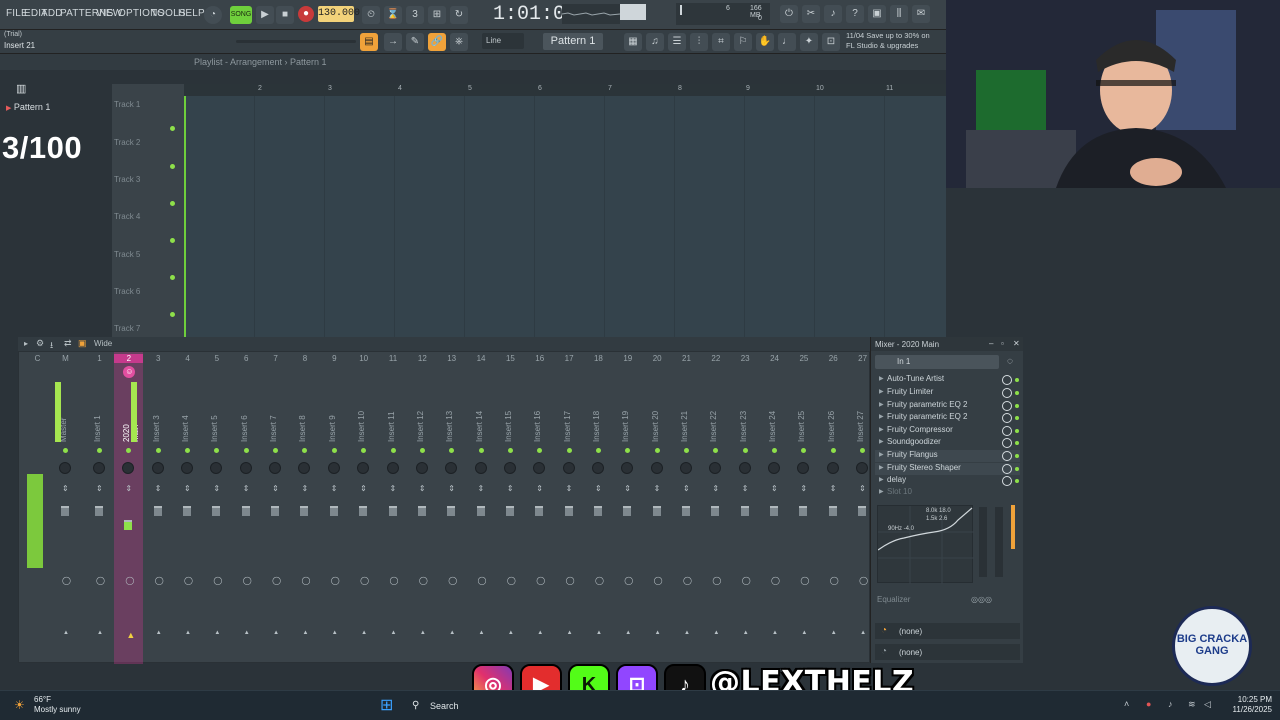 Image resolution: width=1280 pixels, height=720 pixels. What do you see at coordinates (937, 362) in the screenshot?
I see `audio-input-select: In 1` at bounding box center [937, 362].